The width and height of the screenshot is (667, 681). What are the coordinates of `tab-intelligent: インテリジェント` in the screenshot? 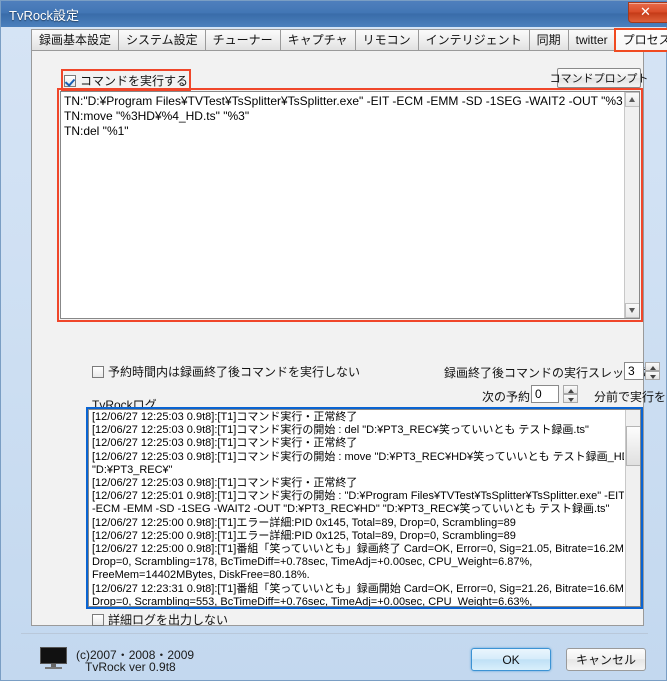 It's located at (473, 40).